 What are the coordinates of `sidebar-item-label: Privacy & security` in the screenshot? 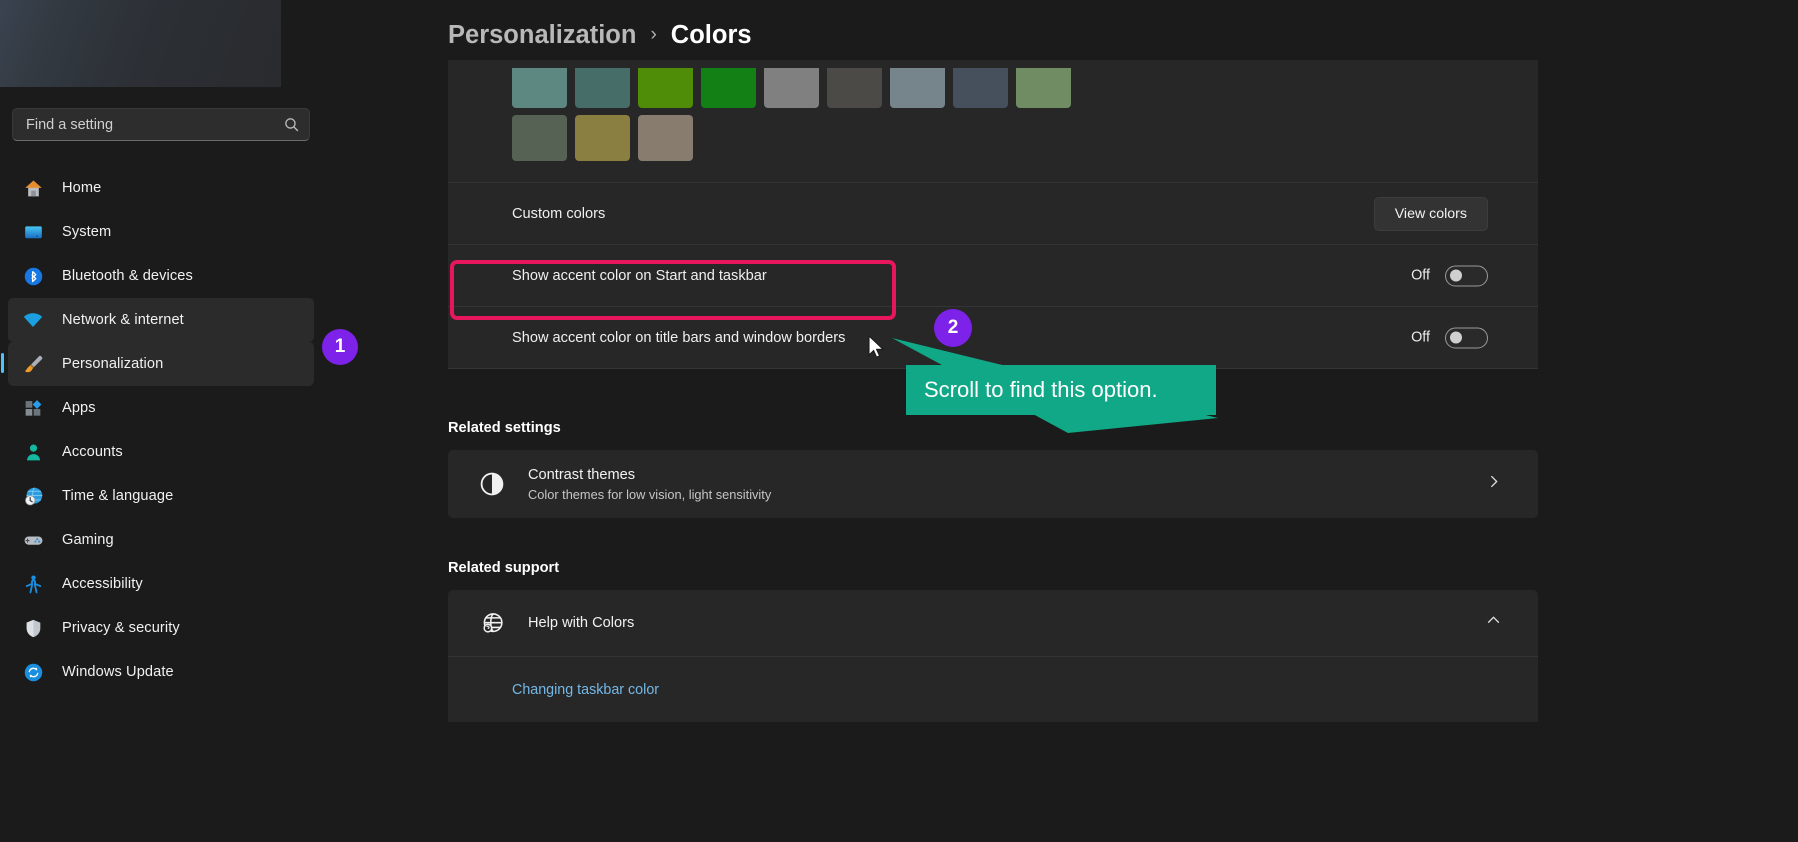 It's located at (121, 628).